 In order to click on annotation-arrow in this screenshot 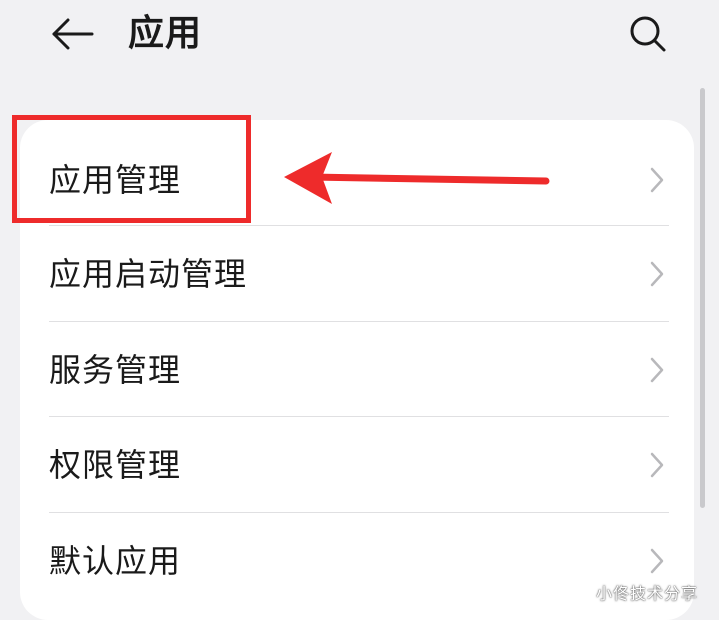, I will do `click(417, 178)`.